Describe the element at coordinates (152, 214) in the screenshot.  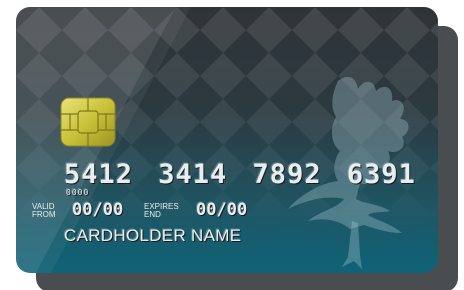
I see `expires-label-line2: END` at that location.